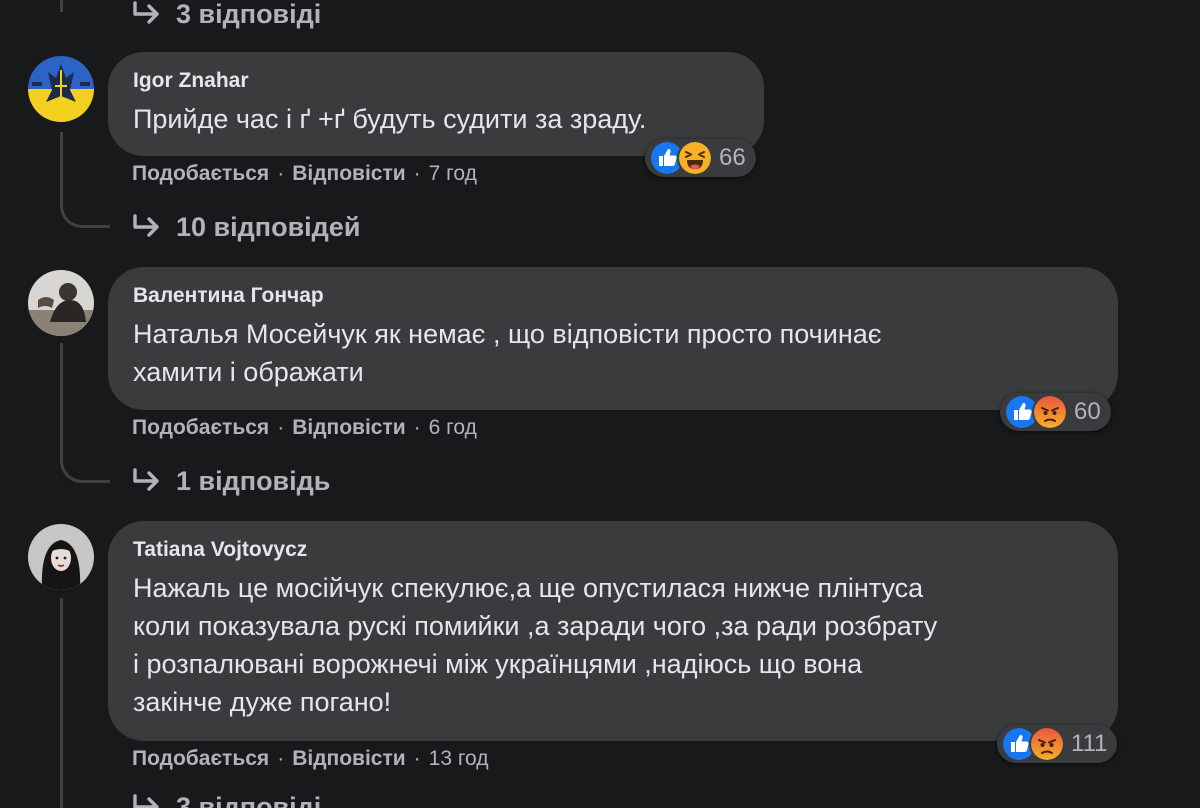 Image resolution: width=1200 pixels, height=808 pixels. I want to click on reactions-count: 60, so click(1087, 411).